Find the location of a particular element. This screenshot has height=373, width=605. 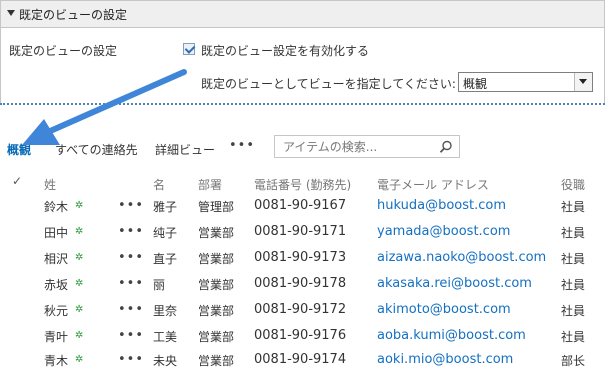

last-name-cell: 赤坂 is located at coordinates (56, 284).